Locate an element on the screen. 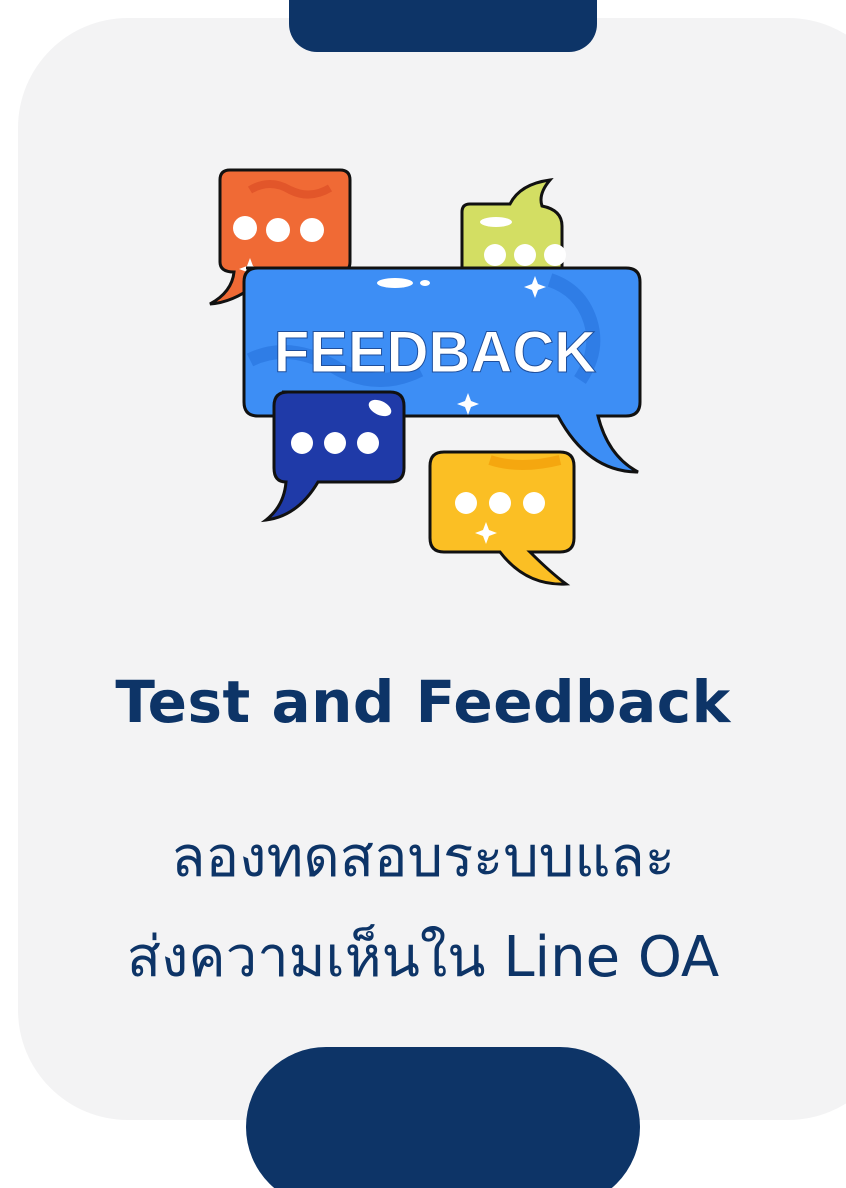  yellow-bubble-icon is located at coordinates (502, 518).